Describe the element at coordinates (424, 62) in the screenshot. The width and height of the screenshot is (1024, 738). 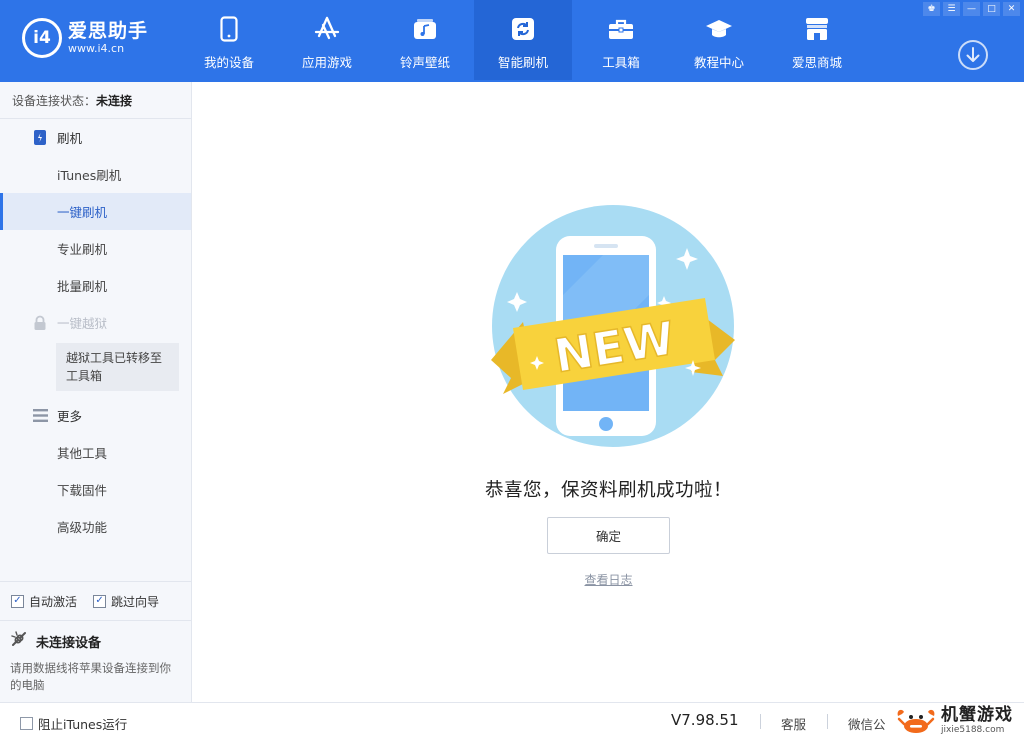
I see `nav-label: 铃声壁纸` at that location.